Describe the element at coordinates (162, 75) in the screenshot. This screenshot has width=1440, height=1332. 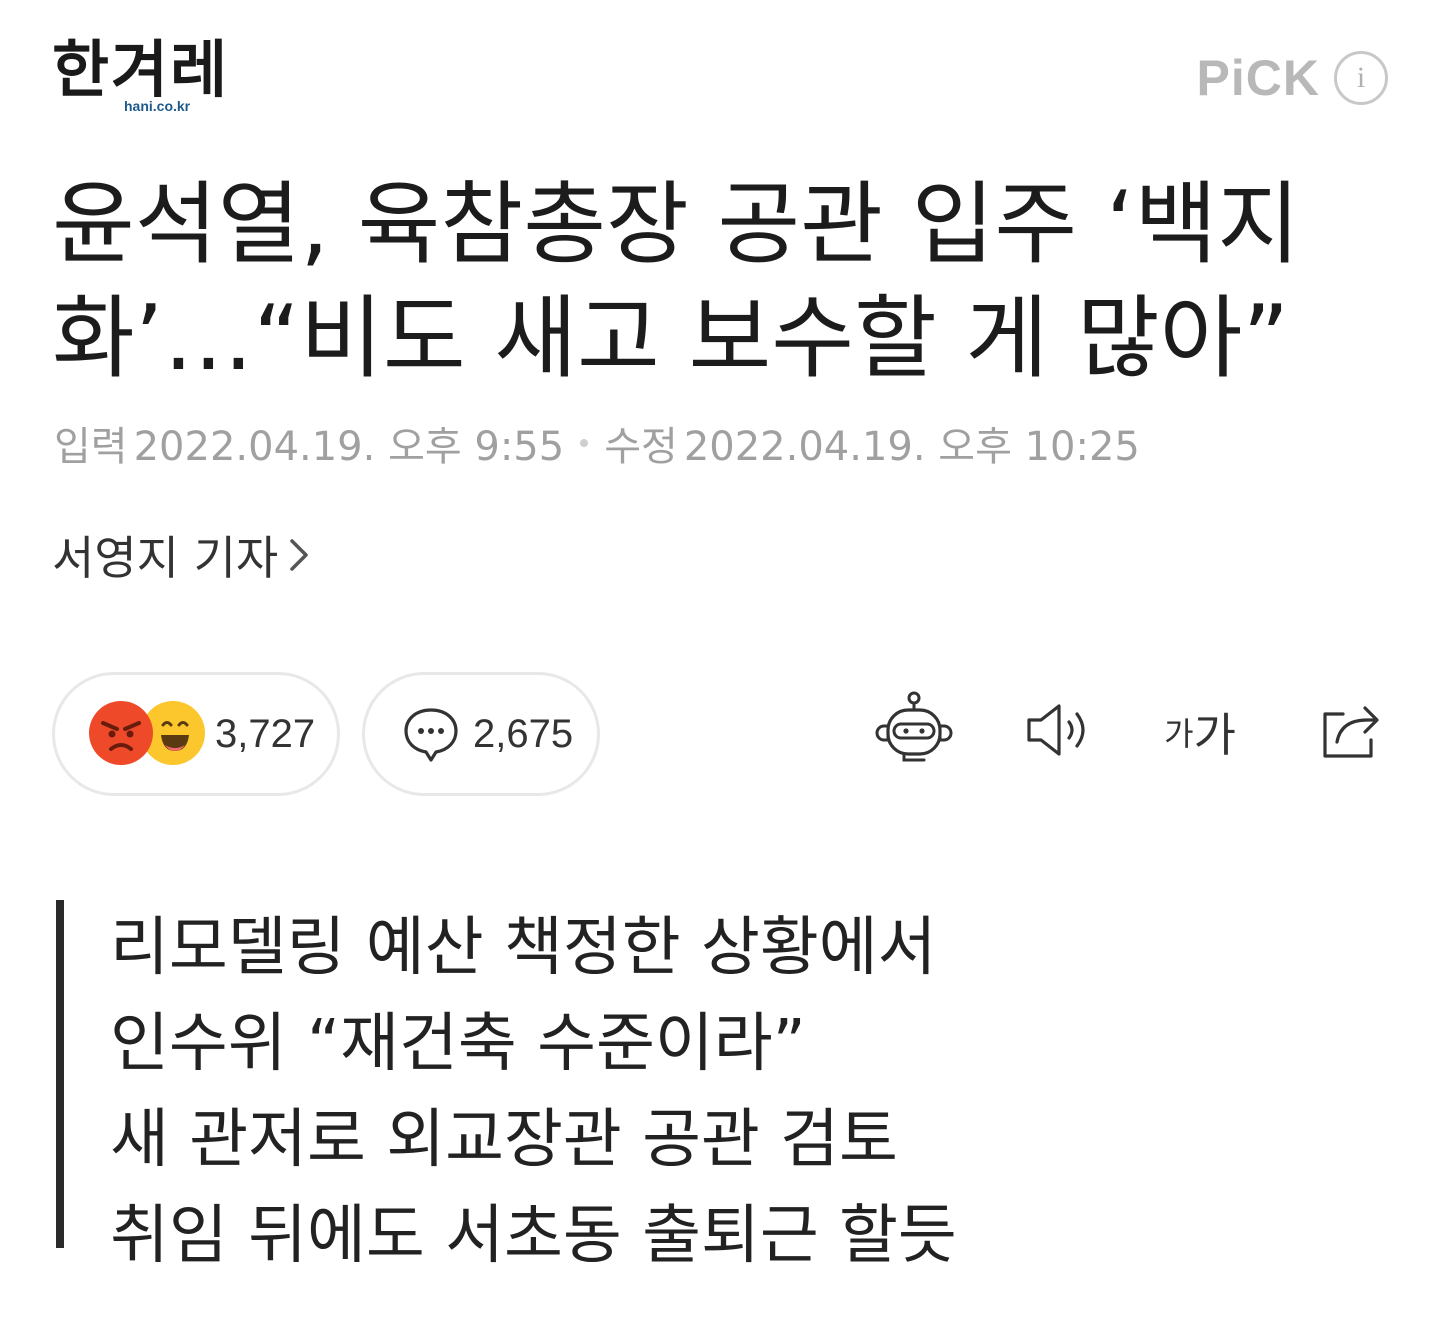
I see `press-logo: 한겨레 hani.co.kr` at that location.